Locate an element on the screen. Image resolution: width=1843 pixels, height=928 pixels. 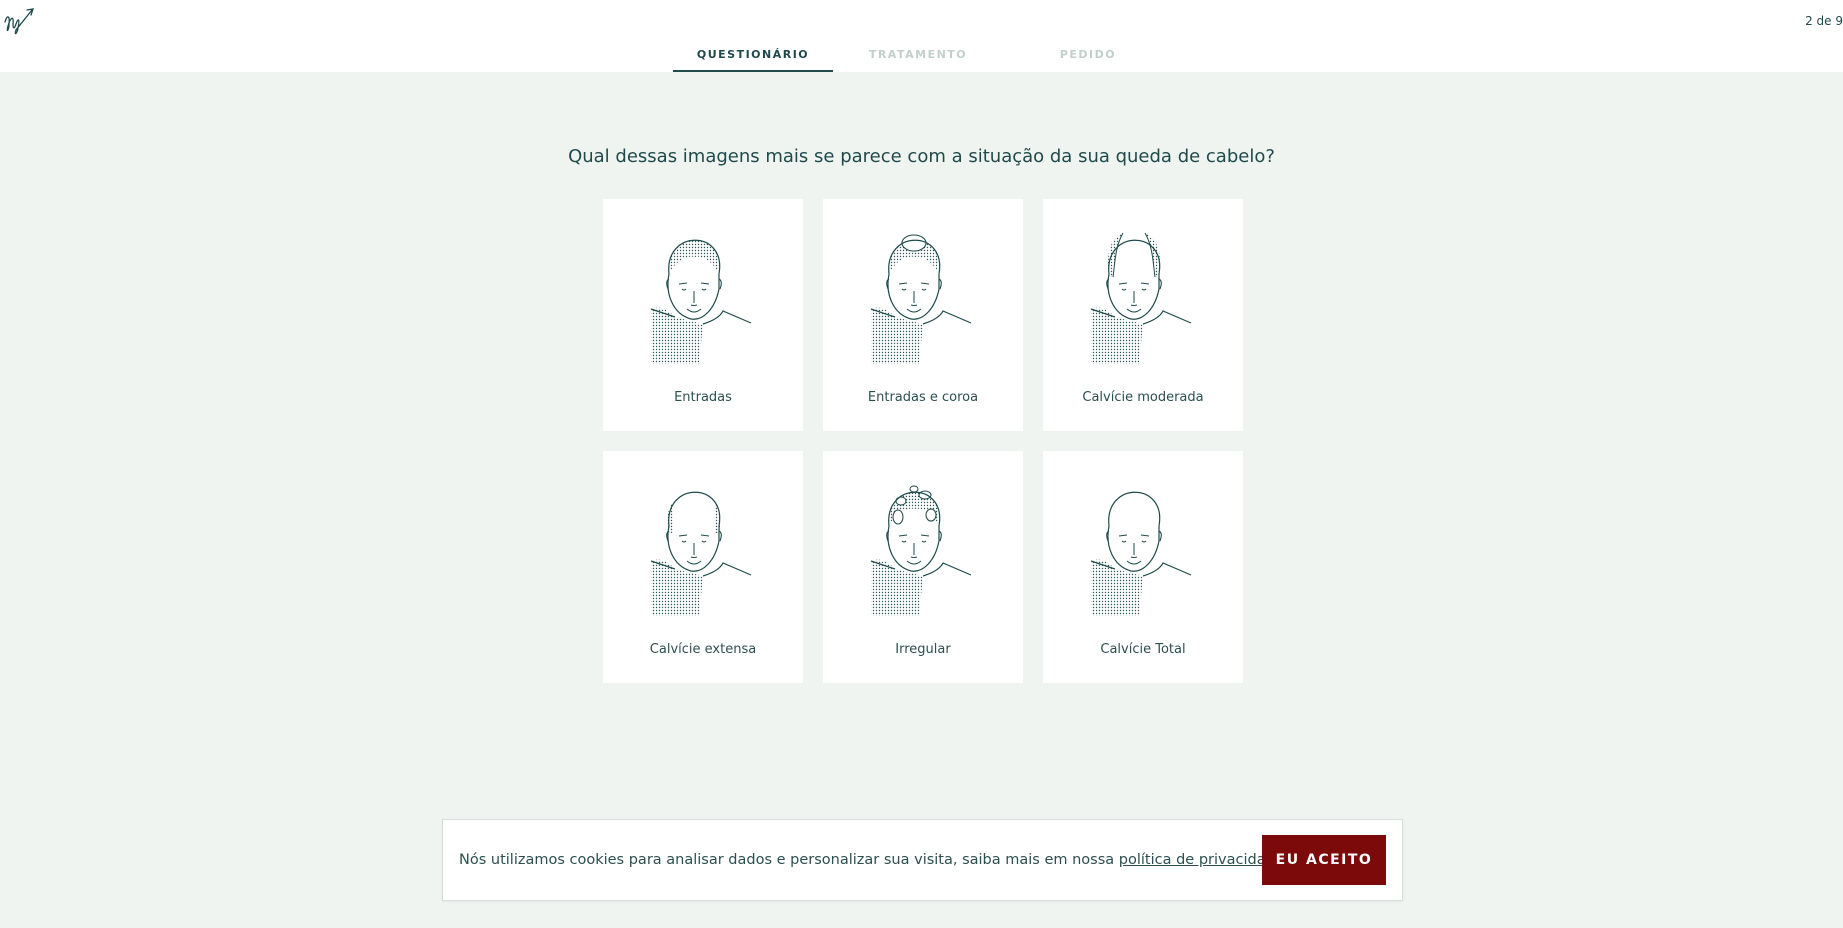
option-card-entradas: Entradas is located at coordinates (703, 315).